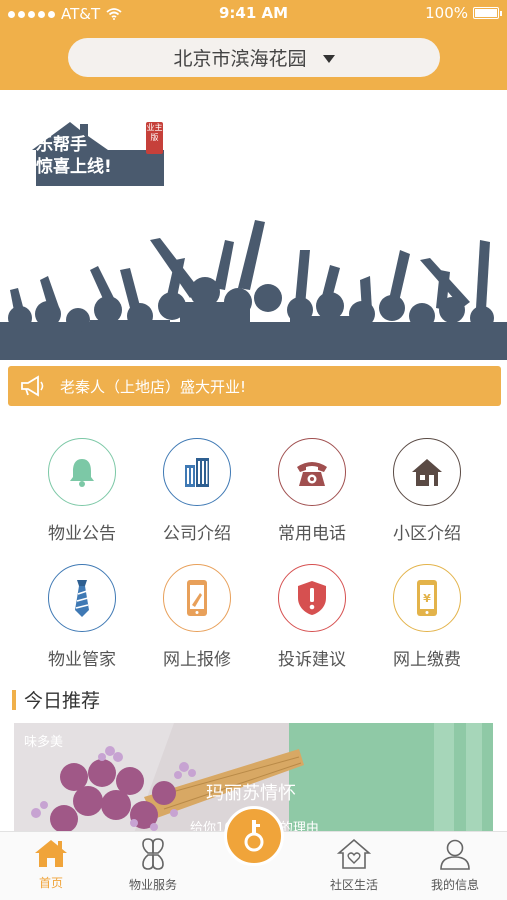 This screenshot has width=507, height=900. I want to click on status-bar: AT&T 9:41 AM 100%, so click(253, 14).